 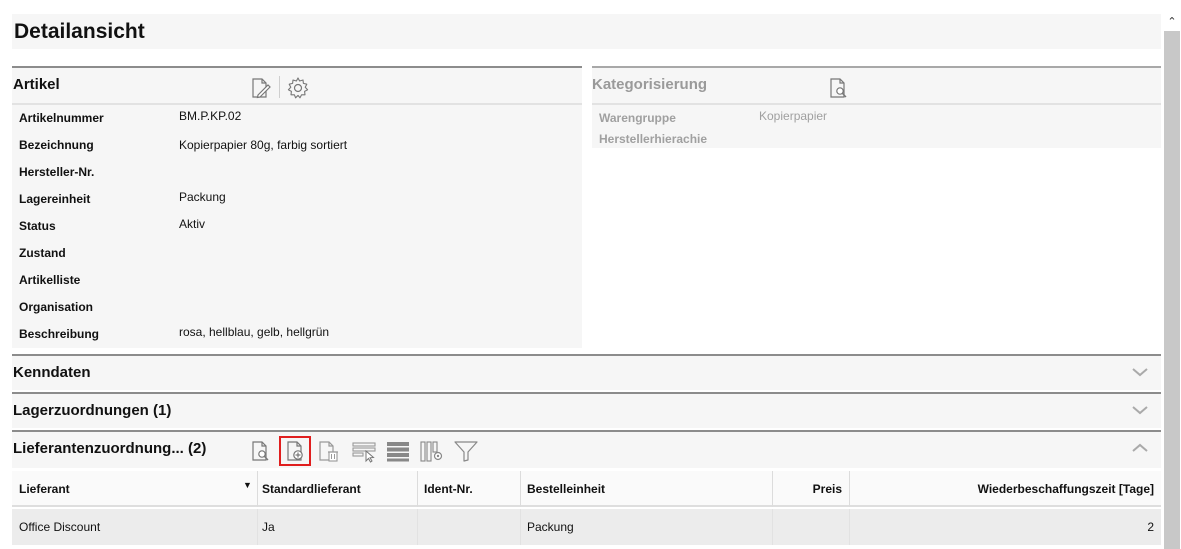 I want to click on settings-gear-icon, so click(x=298, y=88).